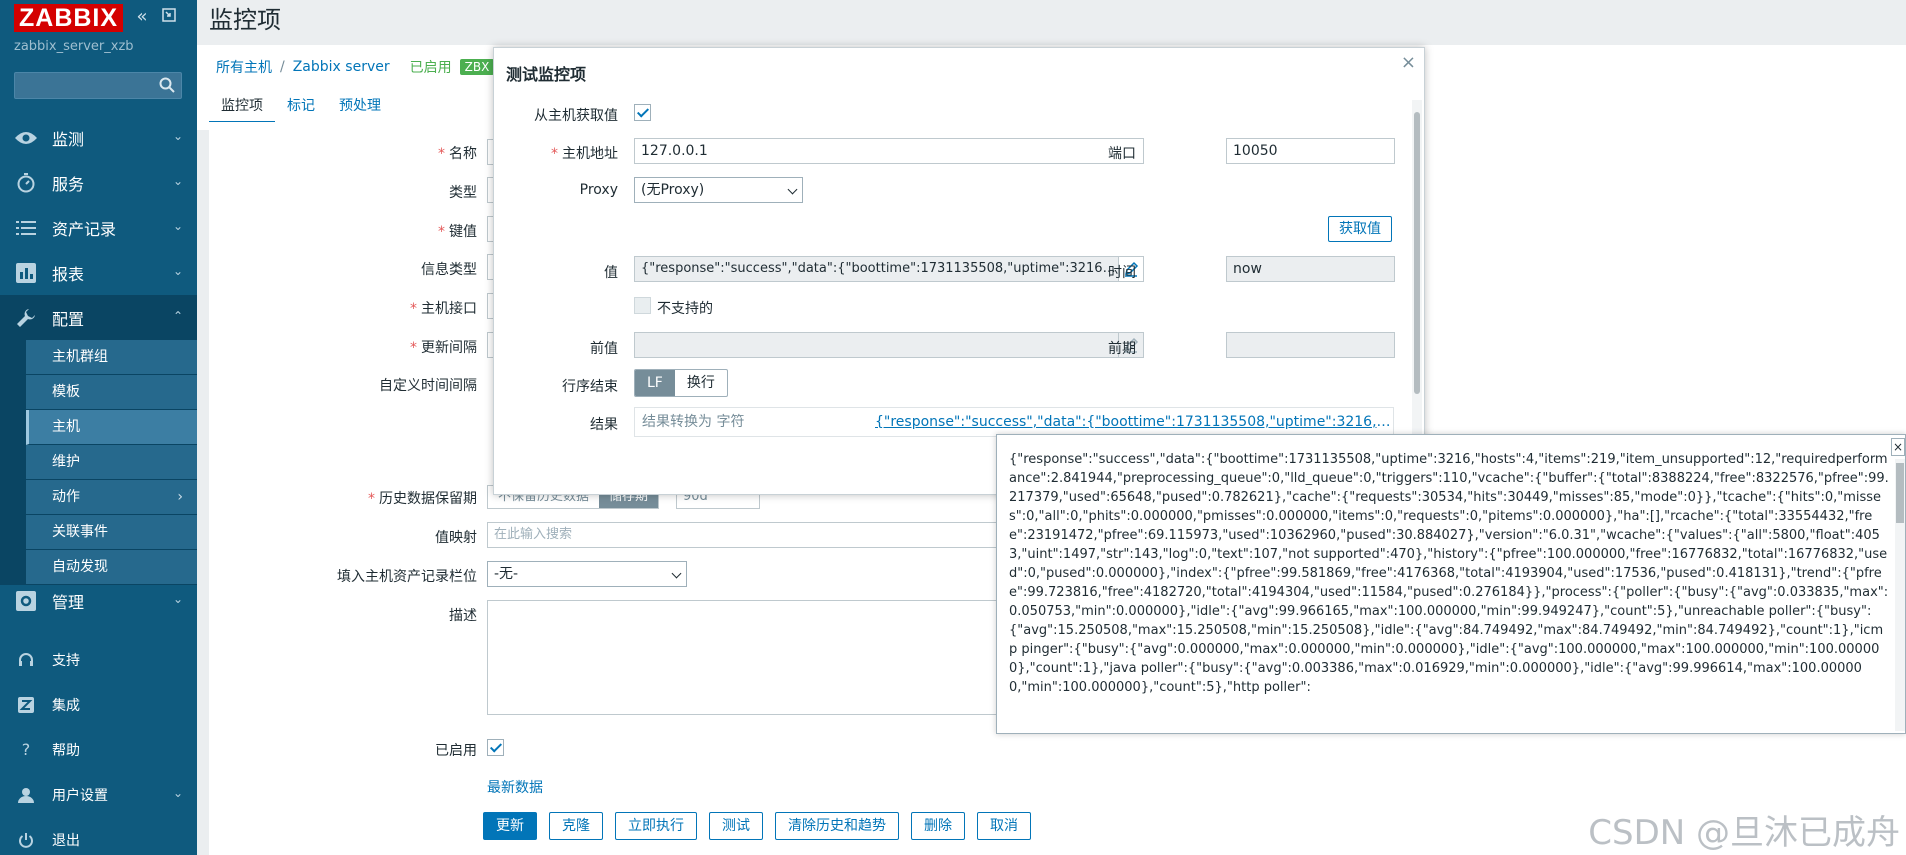 The image size is (1906, 855). Describe the element at coordinates (341, 67) in the screenshot. I see `breadcrumb-host: Zabbix server` at that location.